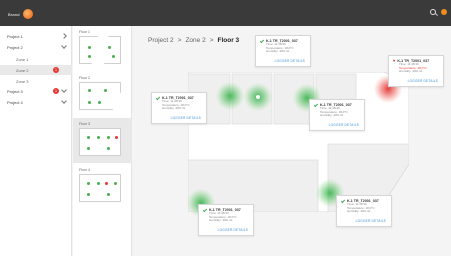  Describe the element at coordinates (15, 91) in the screenshot. I see `tree-item-label: Project 3` at that location.